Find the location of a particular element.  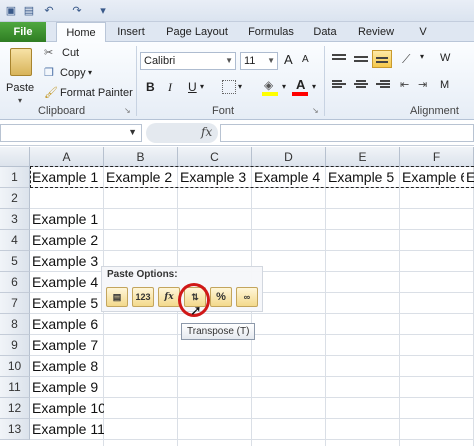

align-top-button is located at coordinates (339, 60).